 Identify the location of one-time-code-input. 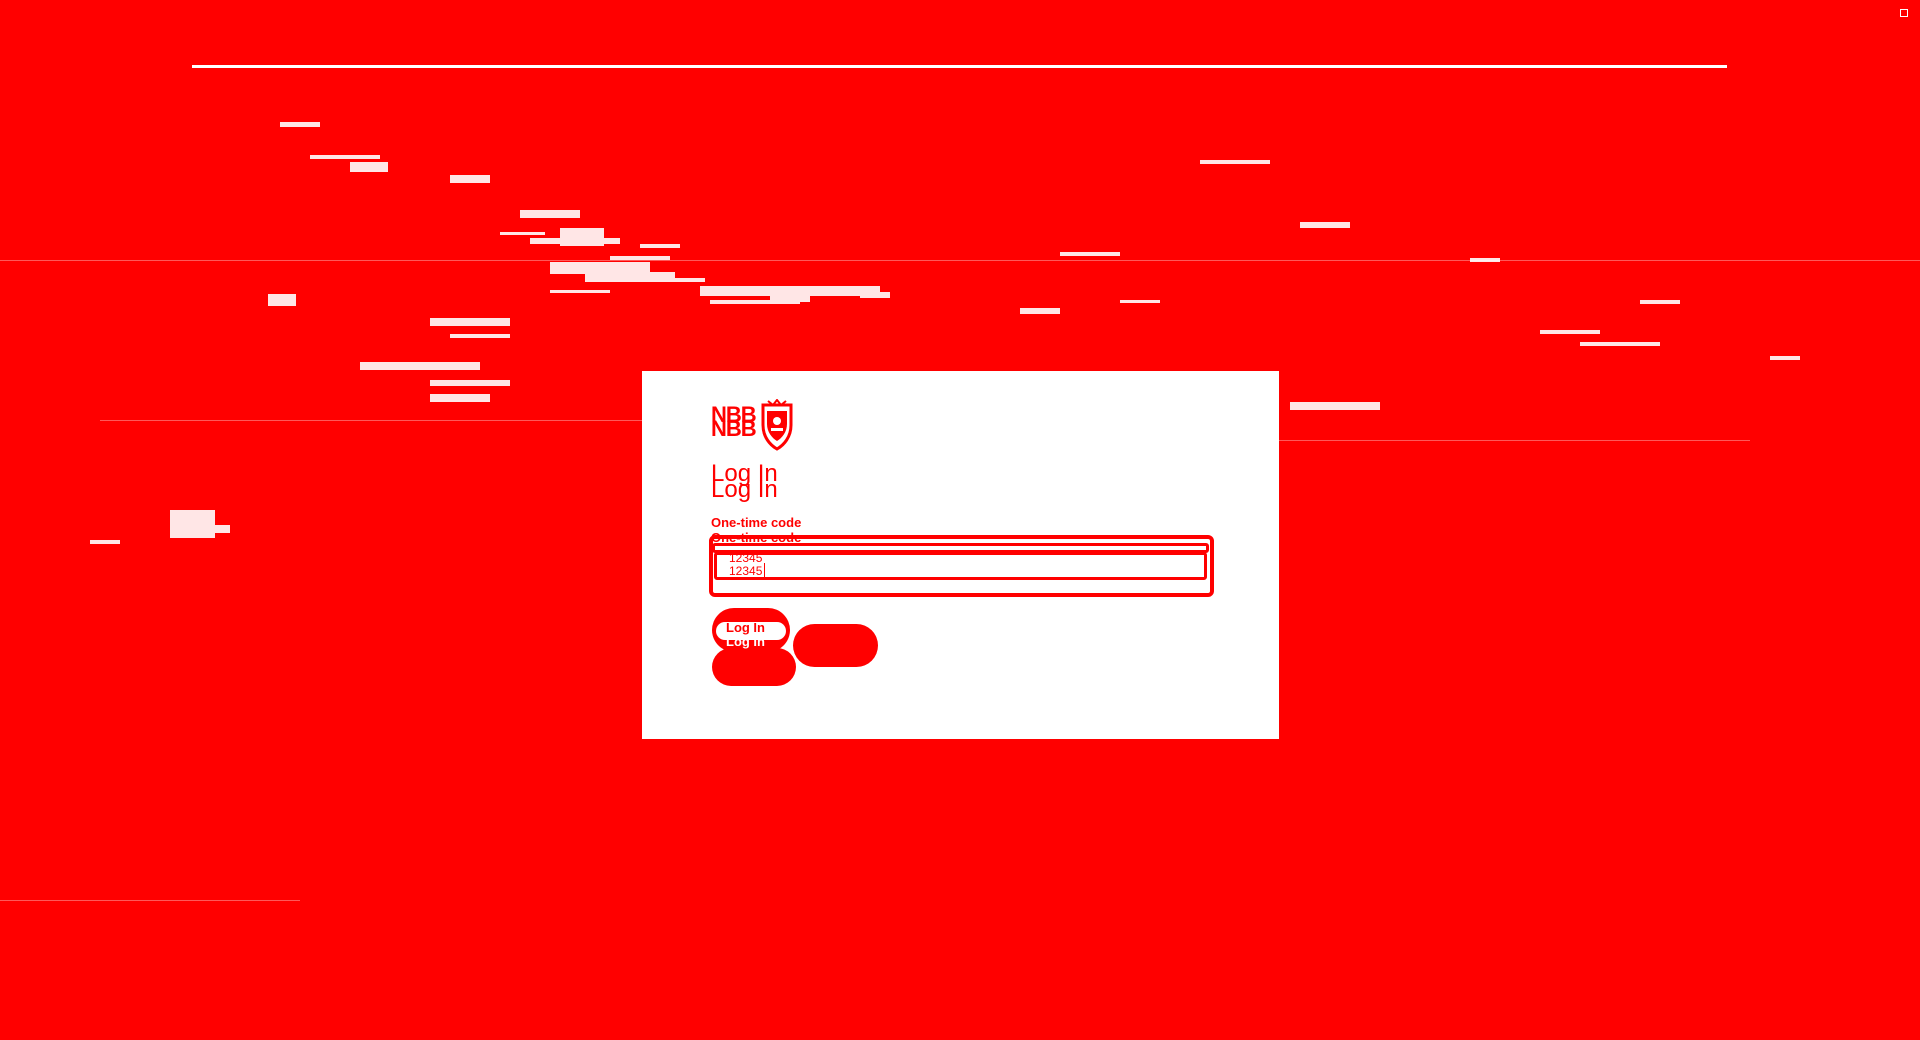
(879, 571).